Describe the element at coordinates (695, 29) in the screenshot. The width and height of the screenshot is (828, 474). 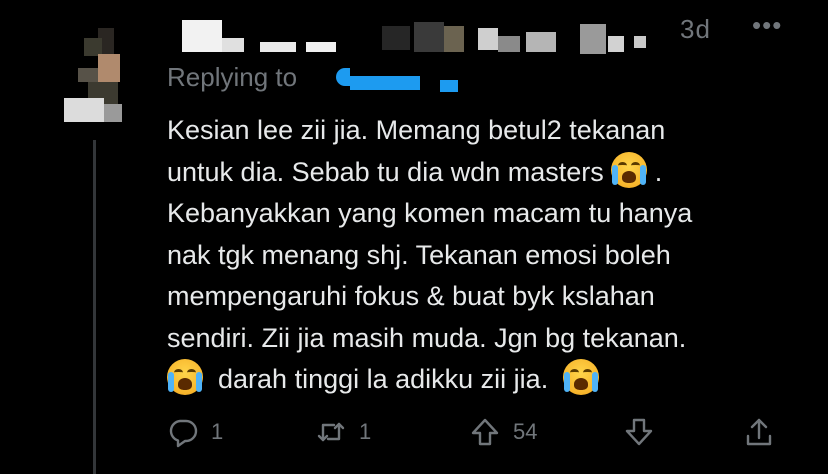
I see `tweet-timestamp: 3d` at that location.